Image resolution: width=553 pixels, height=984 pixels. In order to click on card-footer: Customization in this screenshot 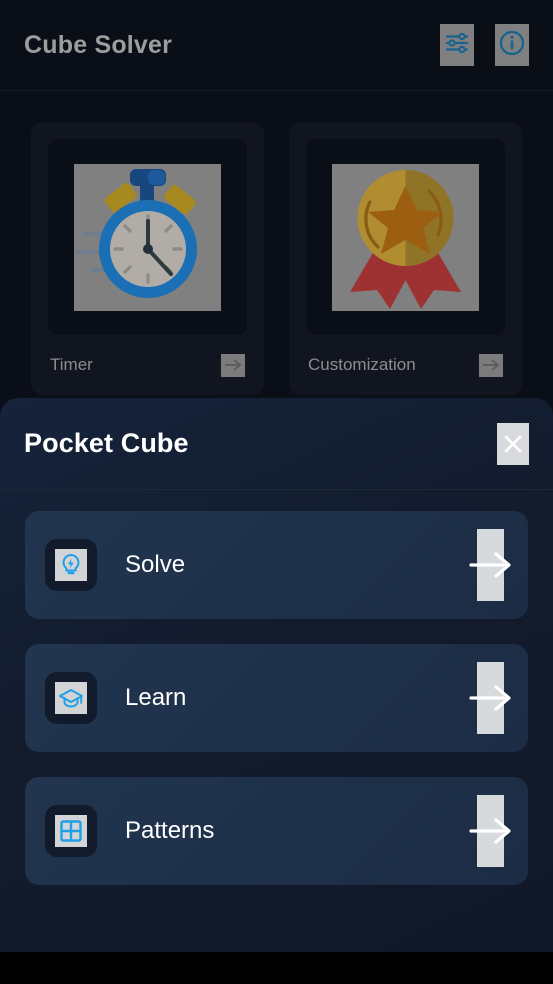, I will do `click(405, 365)`.